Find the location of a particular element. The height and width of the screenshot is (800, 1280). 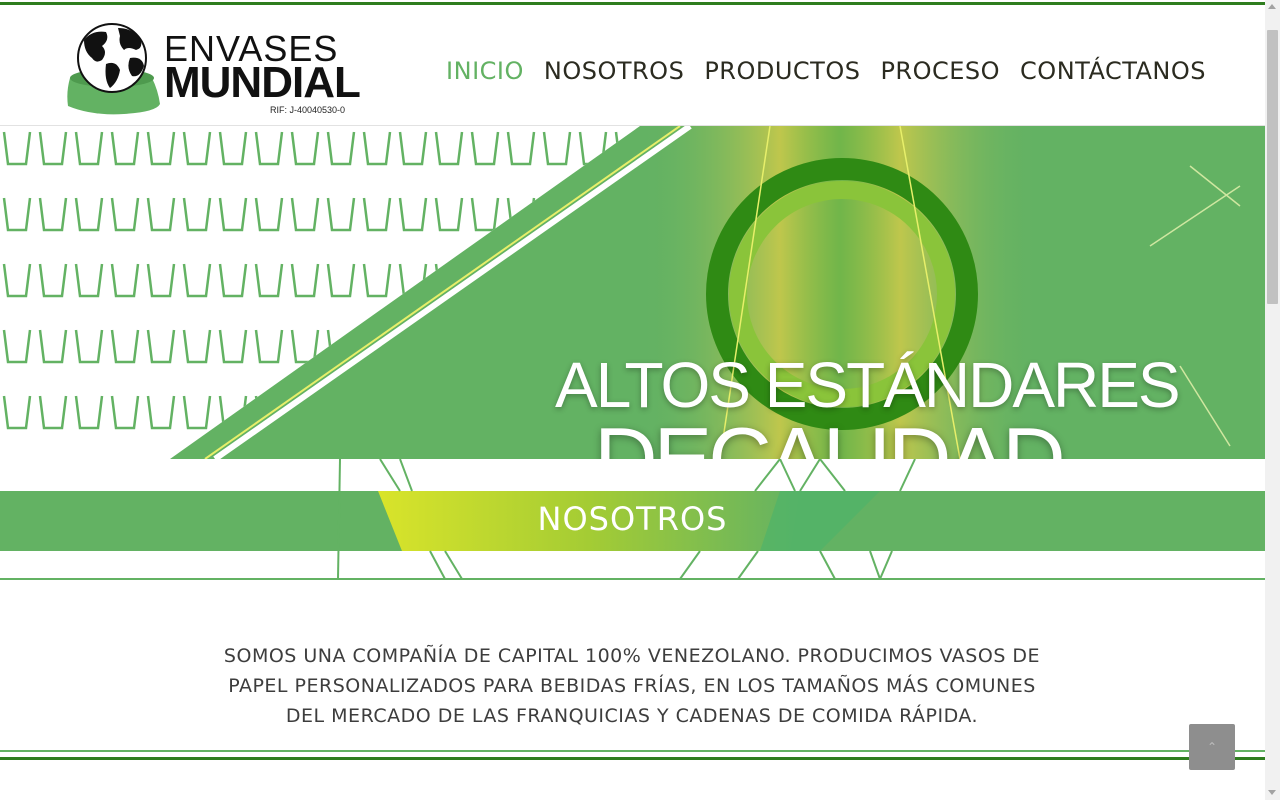

chevron-up-icon: ⌃ is located at coordinates (1212, 747).